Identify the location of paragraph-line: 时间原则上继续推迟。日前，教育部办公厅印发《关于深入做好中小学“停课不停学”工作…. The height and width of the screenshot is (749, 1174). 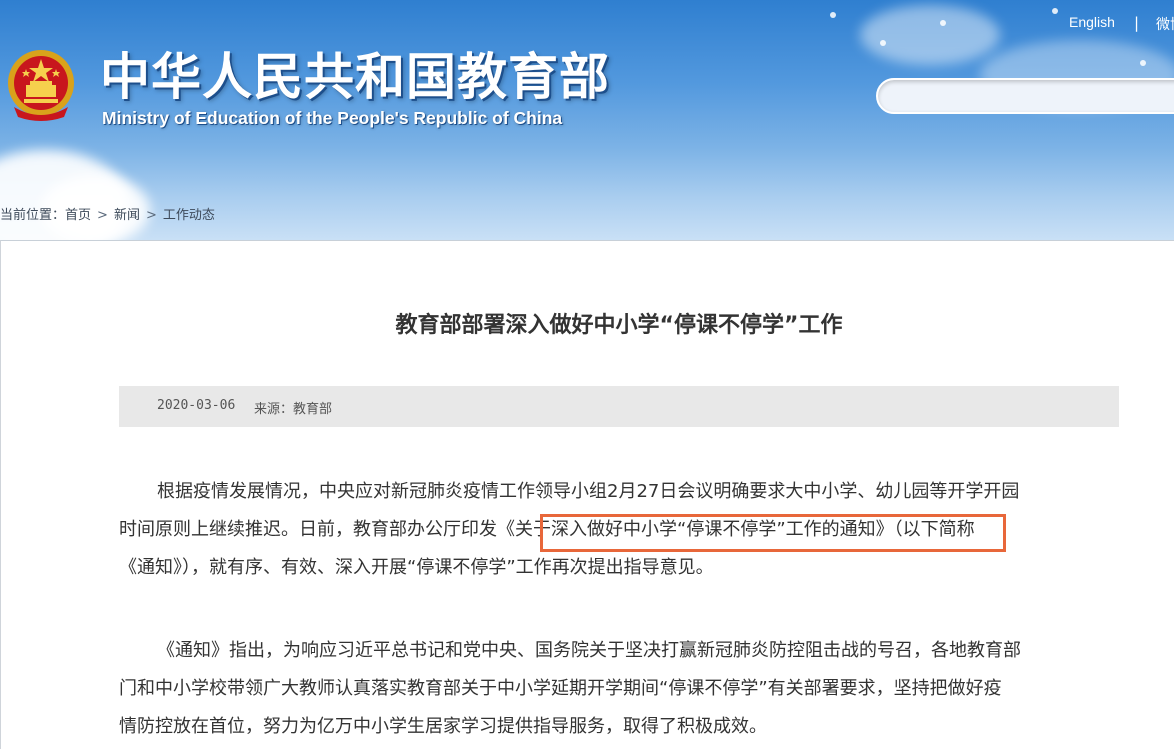
(547, 529).